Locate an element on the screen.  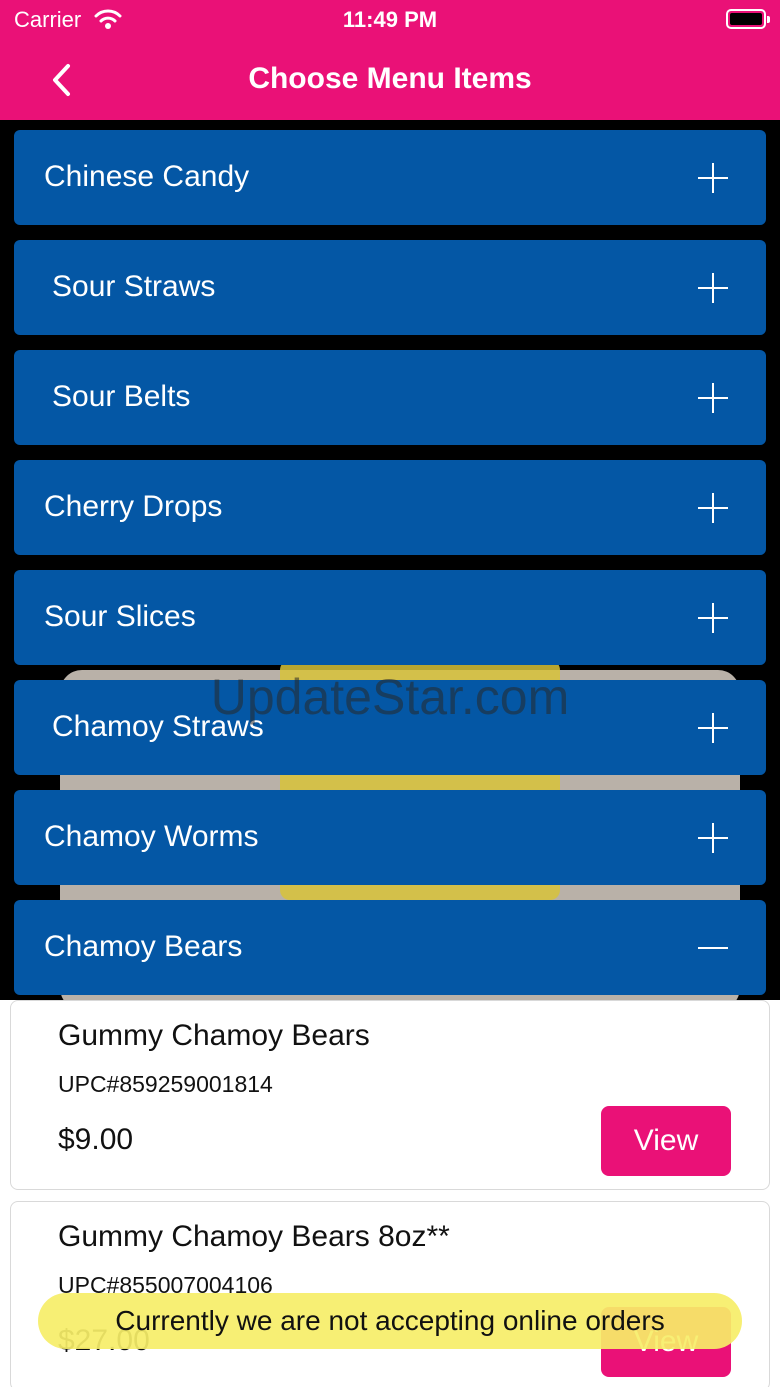
category-label: Sour Straws is located at coordinates (134, 286).